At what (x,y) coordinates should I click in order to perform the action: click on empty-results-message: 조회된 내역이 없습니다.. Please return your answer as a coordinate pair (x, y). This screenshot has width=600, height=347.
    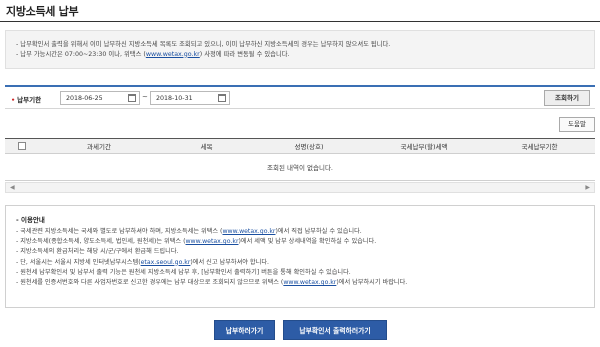
    Looking at the image, I should click on (300, 167).